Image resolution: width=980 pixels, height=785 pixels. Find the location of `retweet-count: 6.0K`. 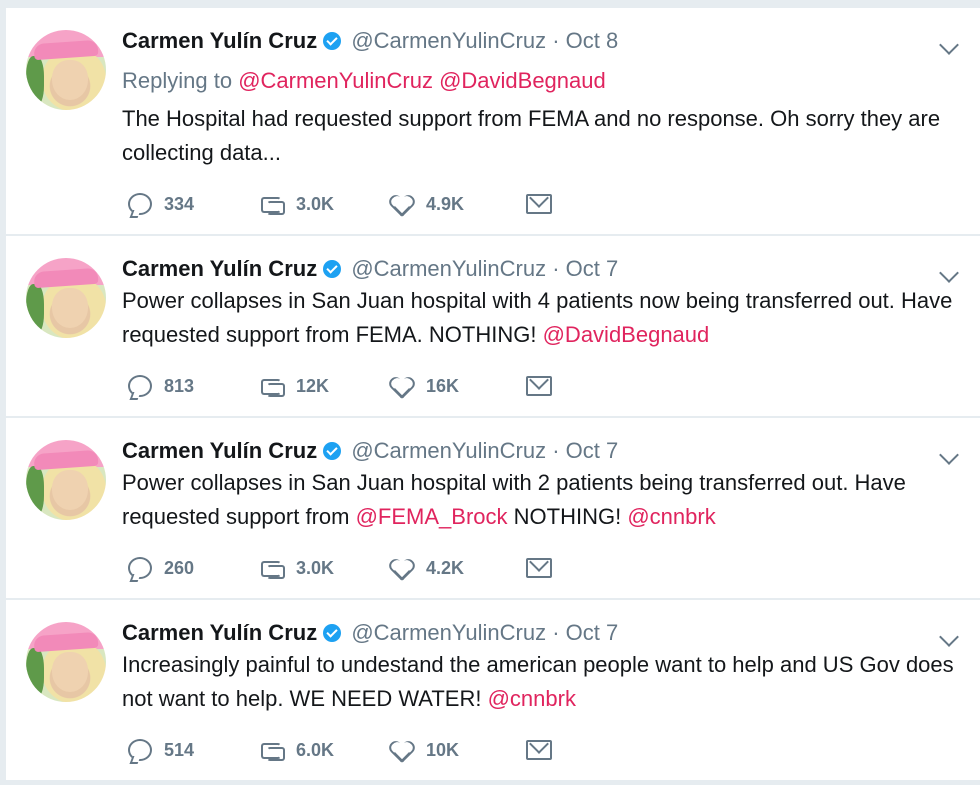

retweet-count: 6.0K is located at coordinates (315, 749).